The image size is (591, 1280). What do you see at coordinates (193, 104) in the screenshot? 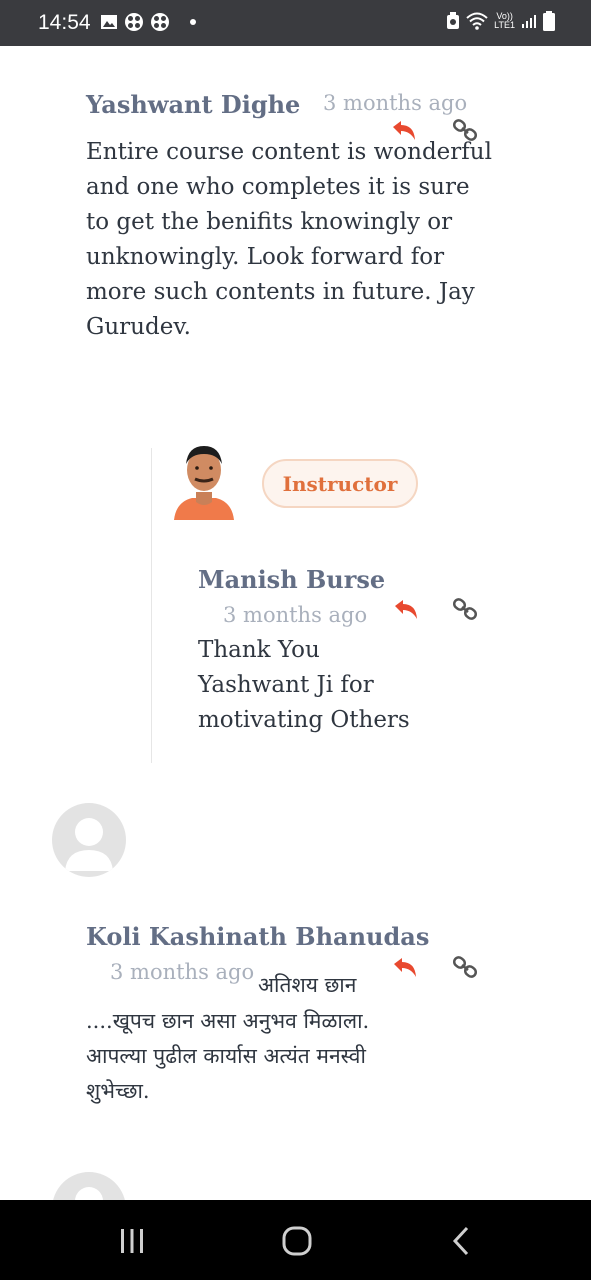
I see `comment-author: Yashwant Dighe` at bounding box center [193, 104].